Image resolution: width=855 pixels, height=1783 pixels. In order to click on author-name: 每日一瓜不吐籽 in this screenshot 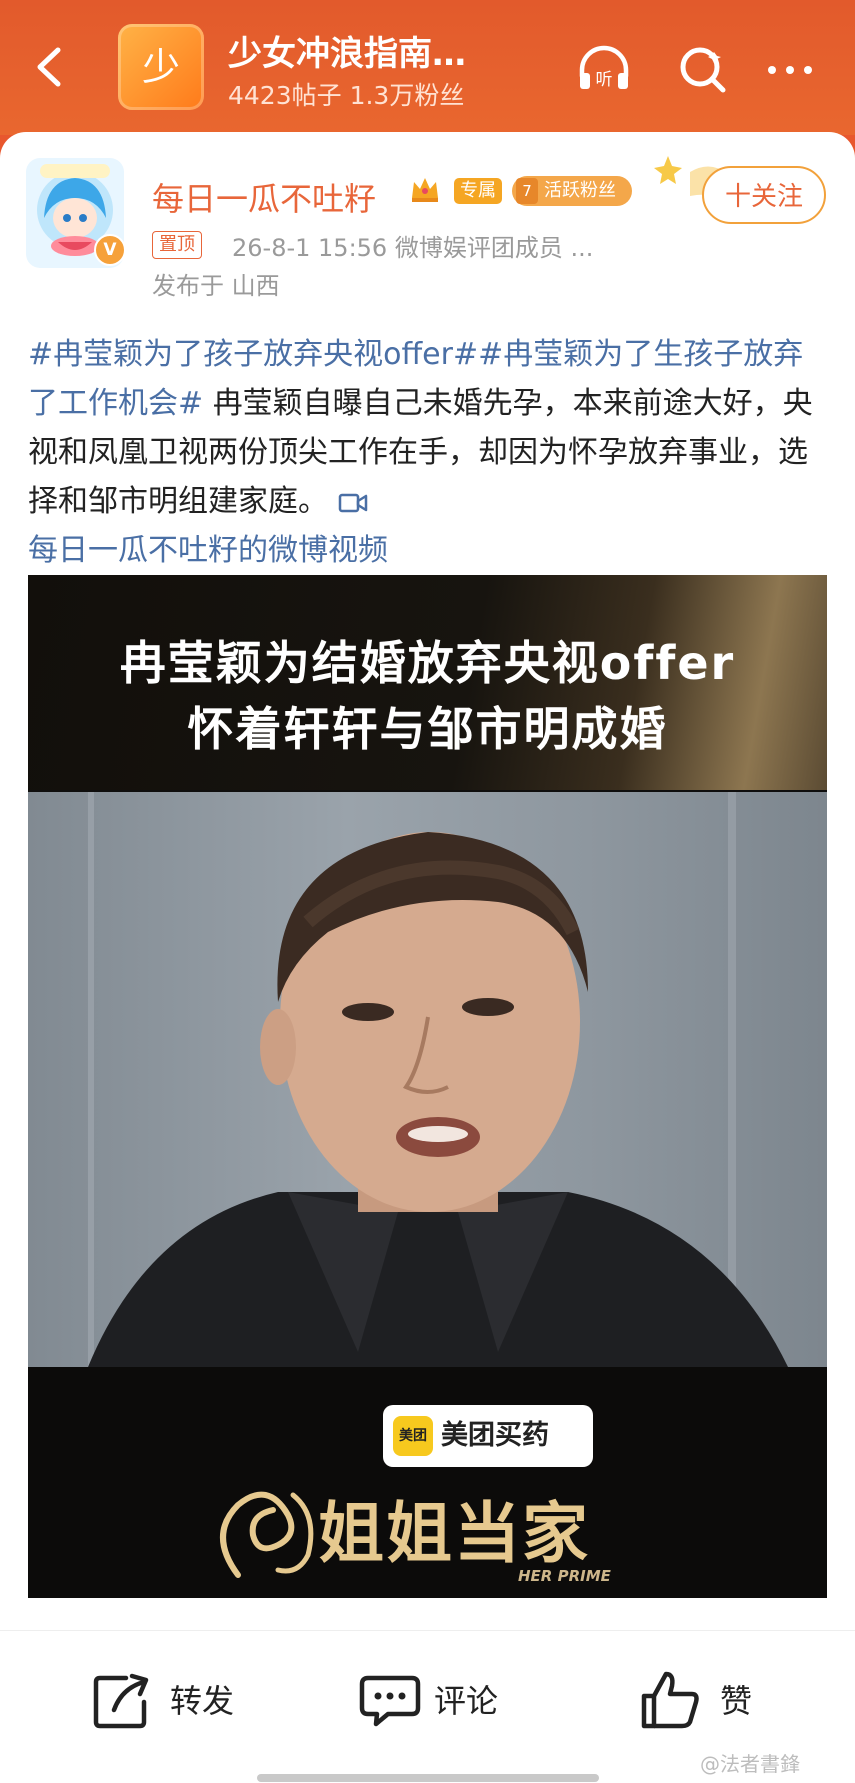, I will do `click(264, 197)`.